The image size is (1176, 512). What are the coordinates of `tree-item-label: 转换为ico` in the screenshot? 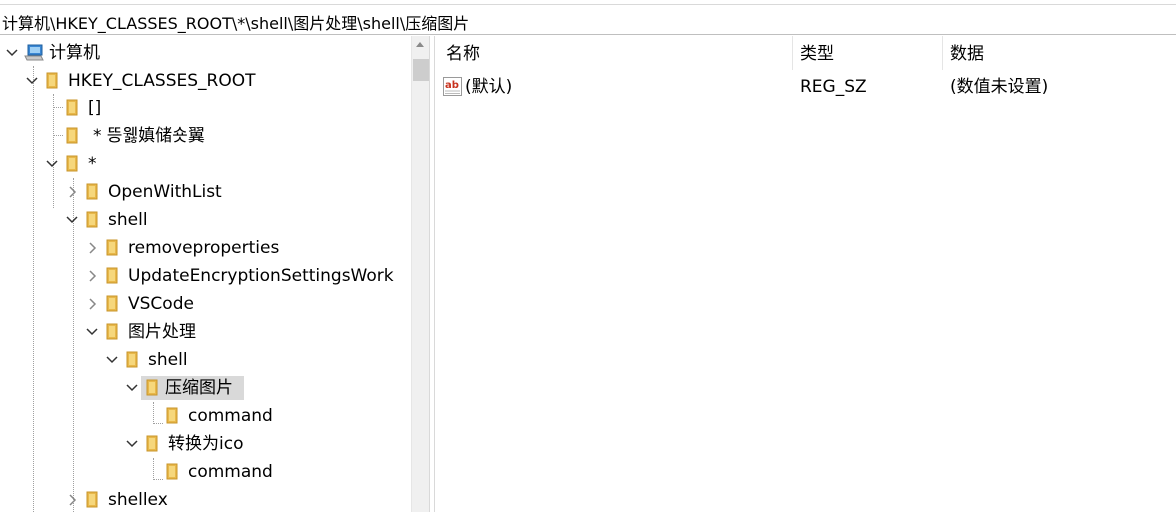 It's located at (206, 444).